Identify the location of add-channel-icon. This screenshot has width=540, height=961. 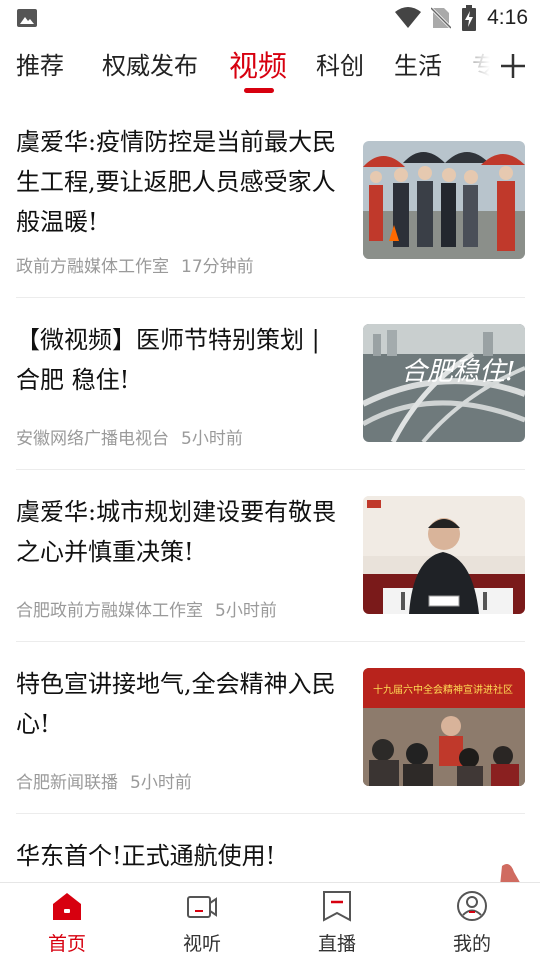
(513, 66).